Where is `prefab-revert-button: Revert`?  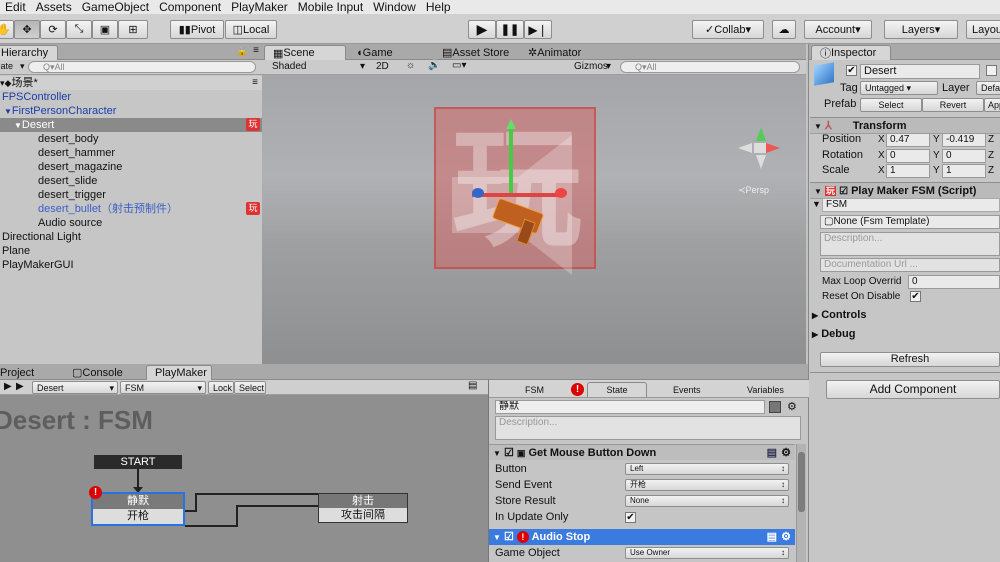 prefab-revert-button: Revert is located at coordinates (953, 105).